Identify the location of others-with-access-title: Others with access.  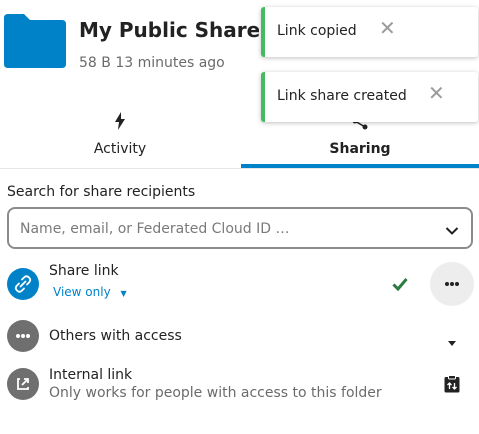
(115, 336).